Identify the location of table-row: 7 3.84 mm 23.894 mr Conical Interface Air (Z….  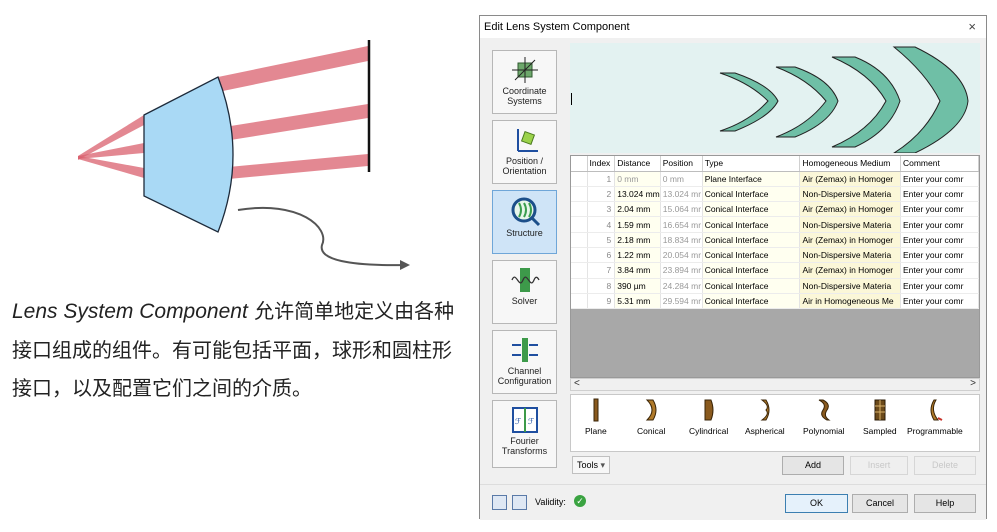
(775, 270).